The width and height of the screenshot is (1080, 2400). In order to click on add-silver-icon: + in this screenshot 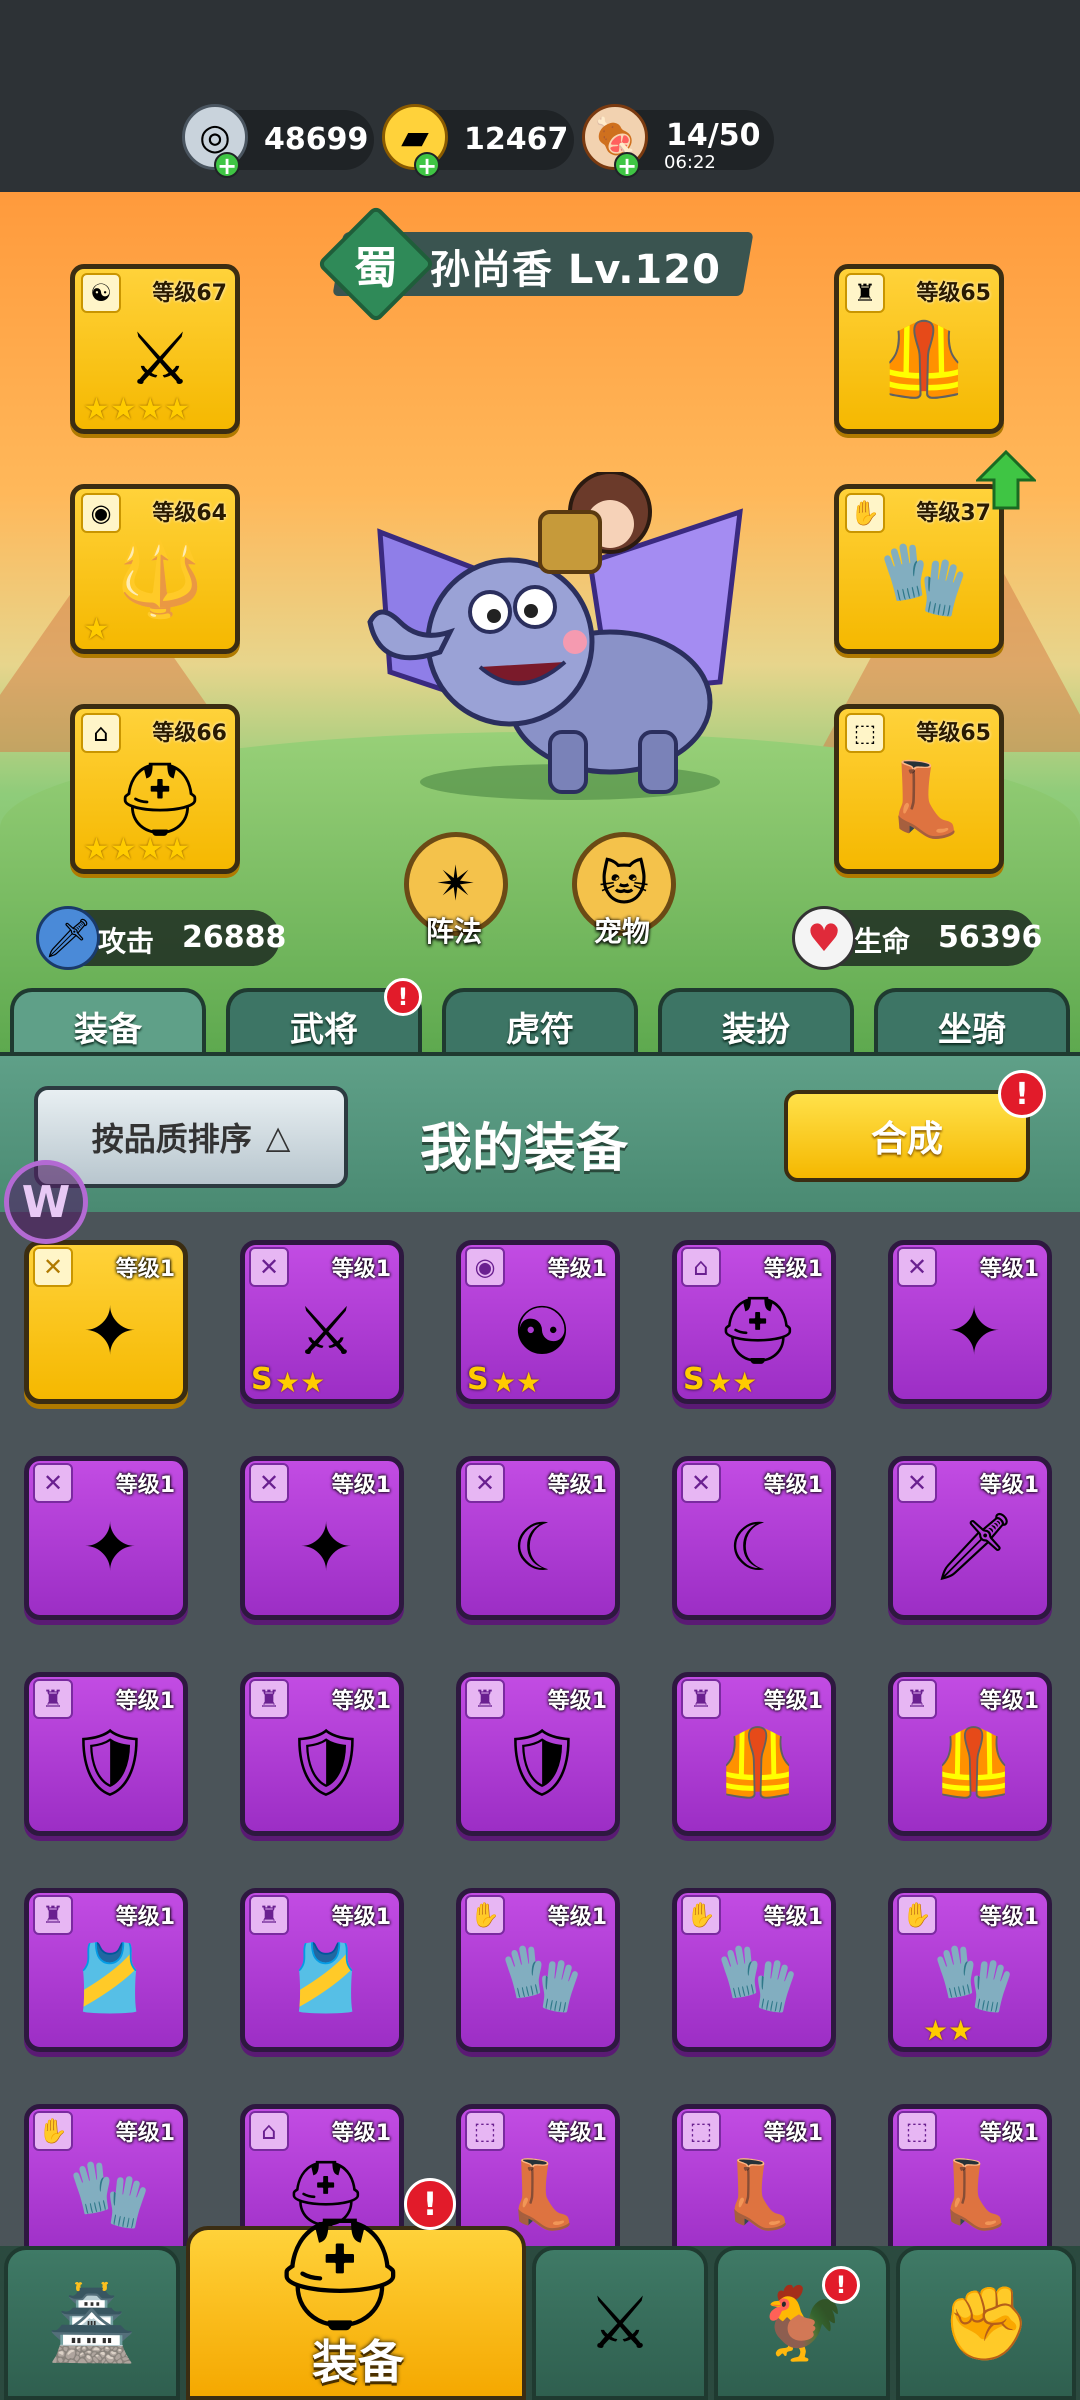, I will do `click(227, 165)`.